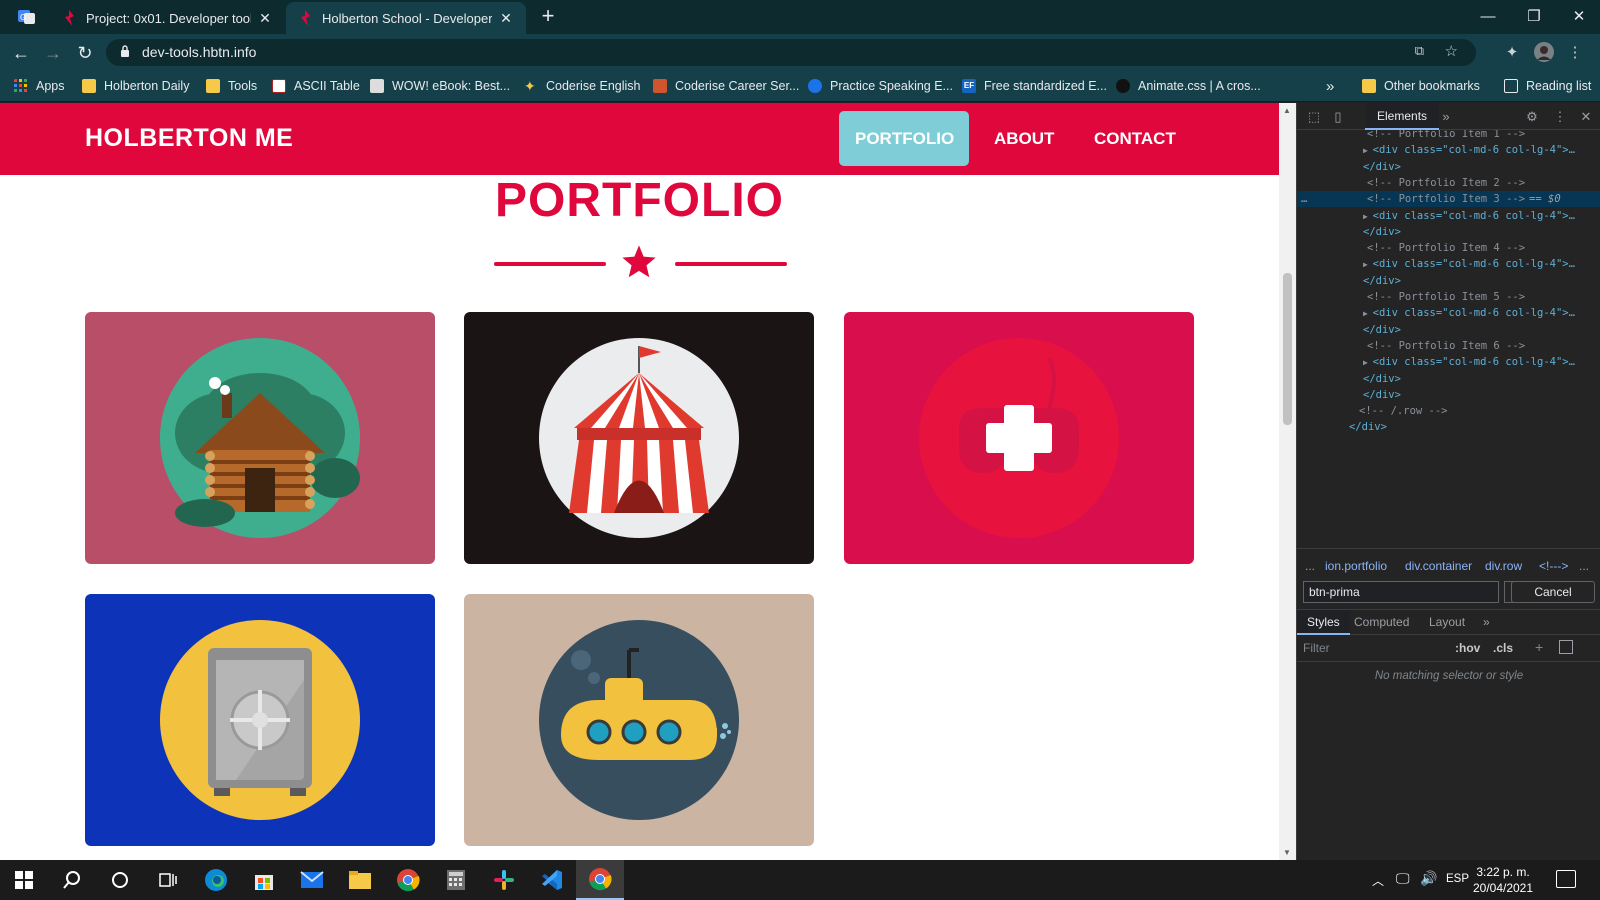 The height and width of the screenshot is (900, 1600). Describe the element at coordinates (1553, 566) in the screenshot. I see `breadcrumb-item: <!--->` at that location.